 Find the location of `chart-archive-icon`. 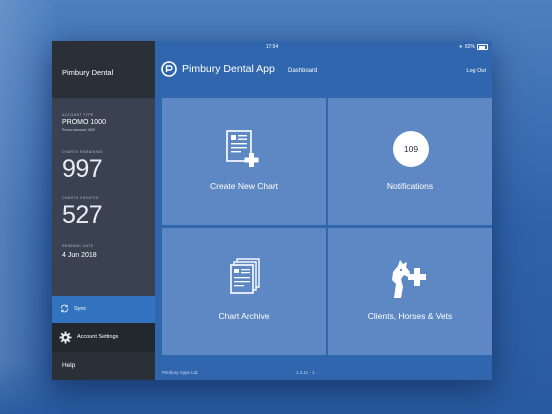

chart-archive-icon is located at coordinates (245, 276).